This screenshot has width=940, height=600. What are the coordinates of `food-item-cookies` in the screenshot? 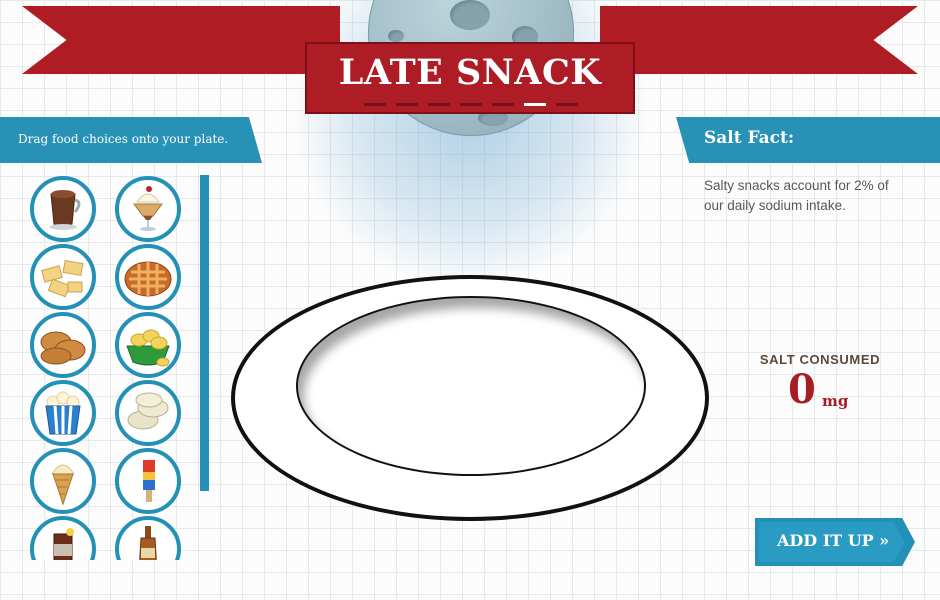 It's located at (63, 345).